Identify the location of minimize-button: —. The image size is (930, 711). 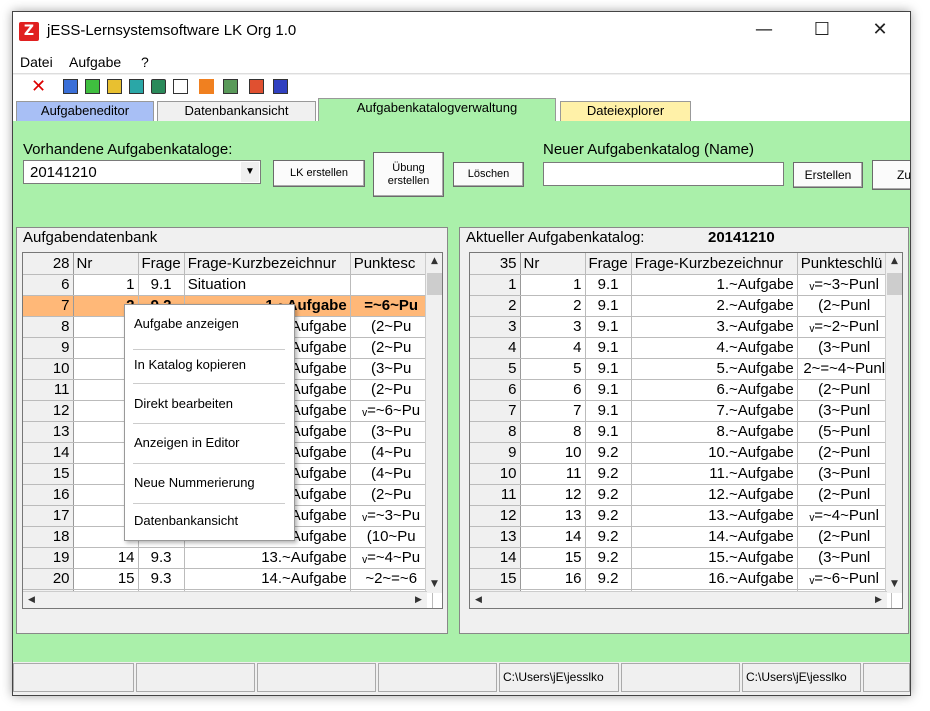
(764, 31).